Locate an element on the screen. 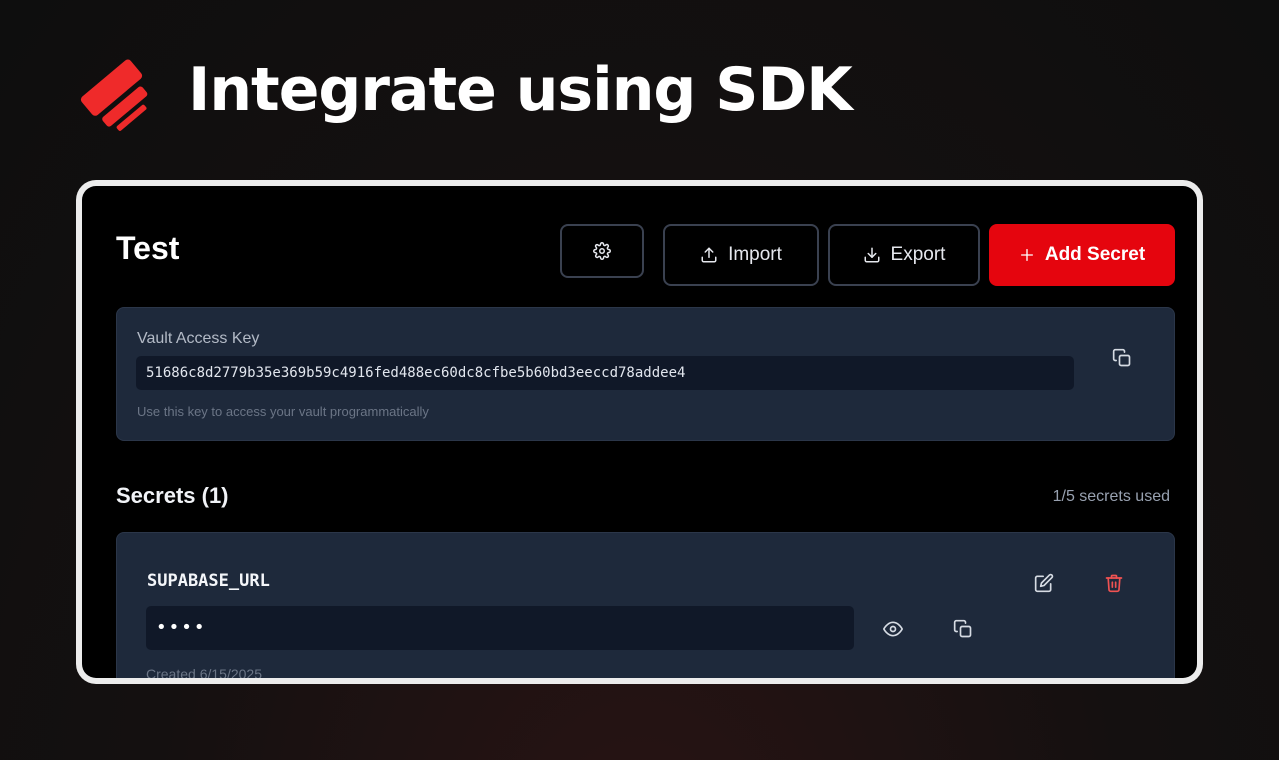 The image size is (1279, 760). import-button: Import is located at coordinates (741, 255).